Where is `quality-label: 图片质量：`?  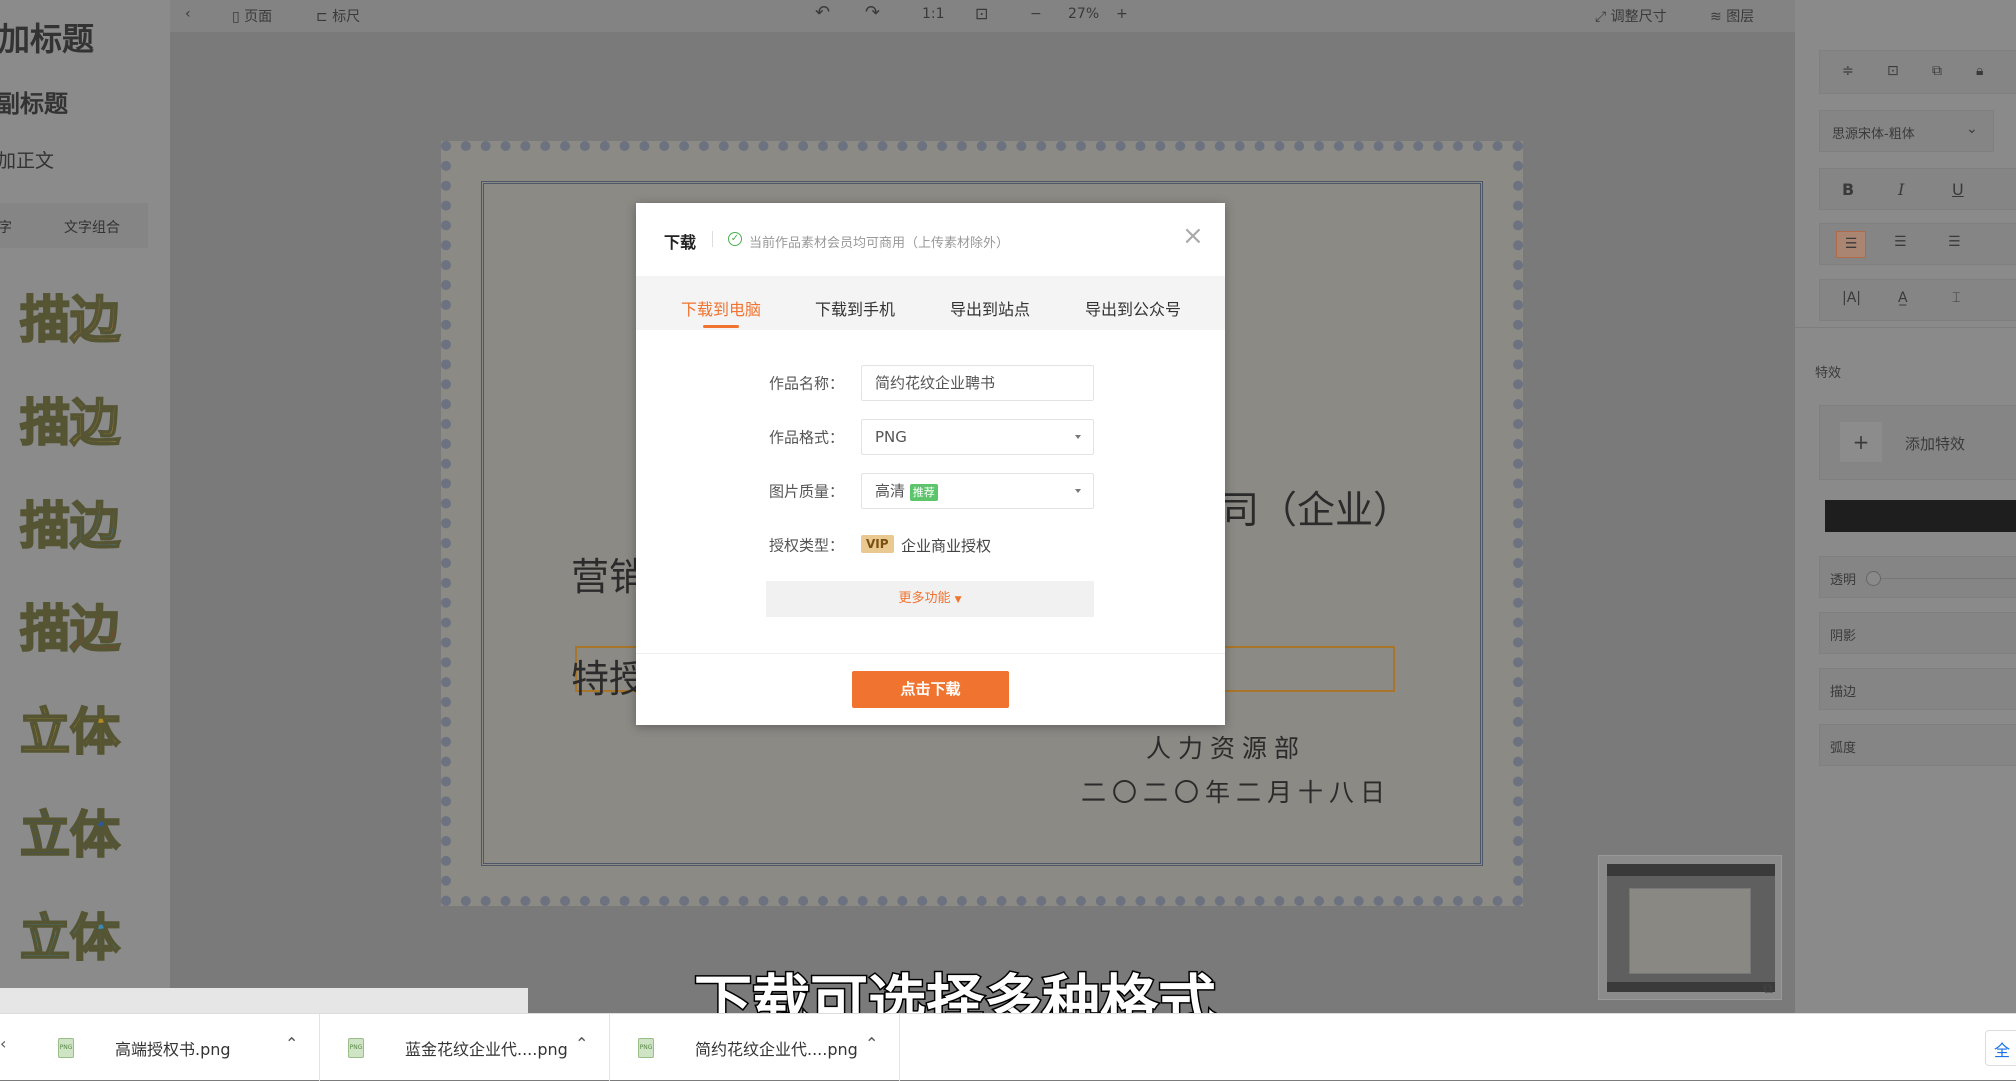 quality-label: 图片质量： is located at coordinates (806, 491).